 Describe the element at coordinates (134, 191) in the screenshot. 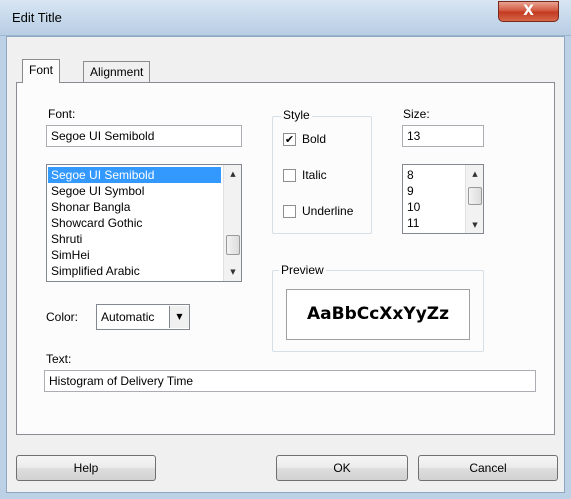

I see `list-item: Segoe UI Symbol` at that location.